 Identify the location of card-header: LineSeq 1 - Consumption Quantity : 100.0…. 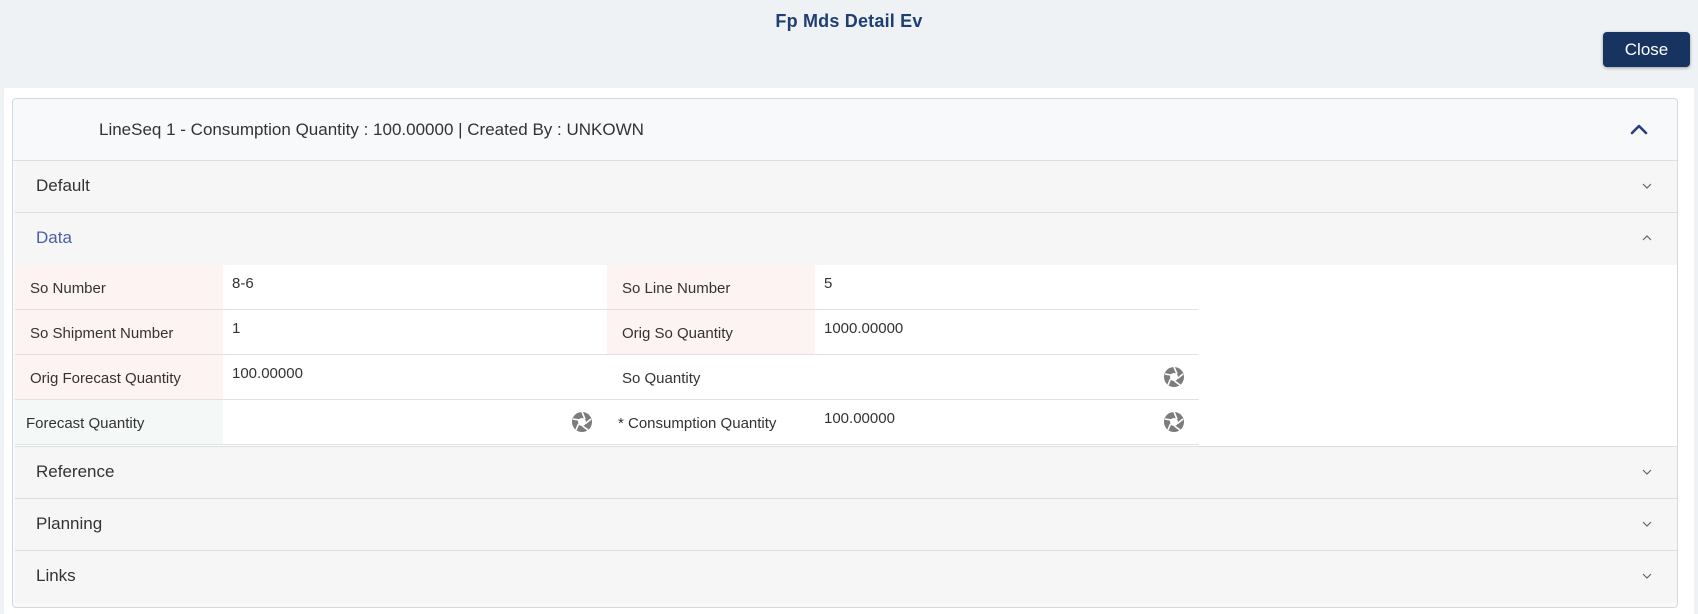
(845, 130).